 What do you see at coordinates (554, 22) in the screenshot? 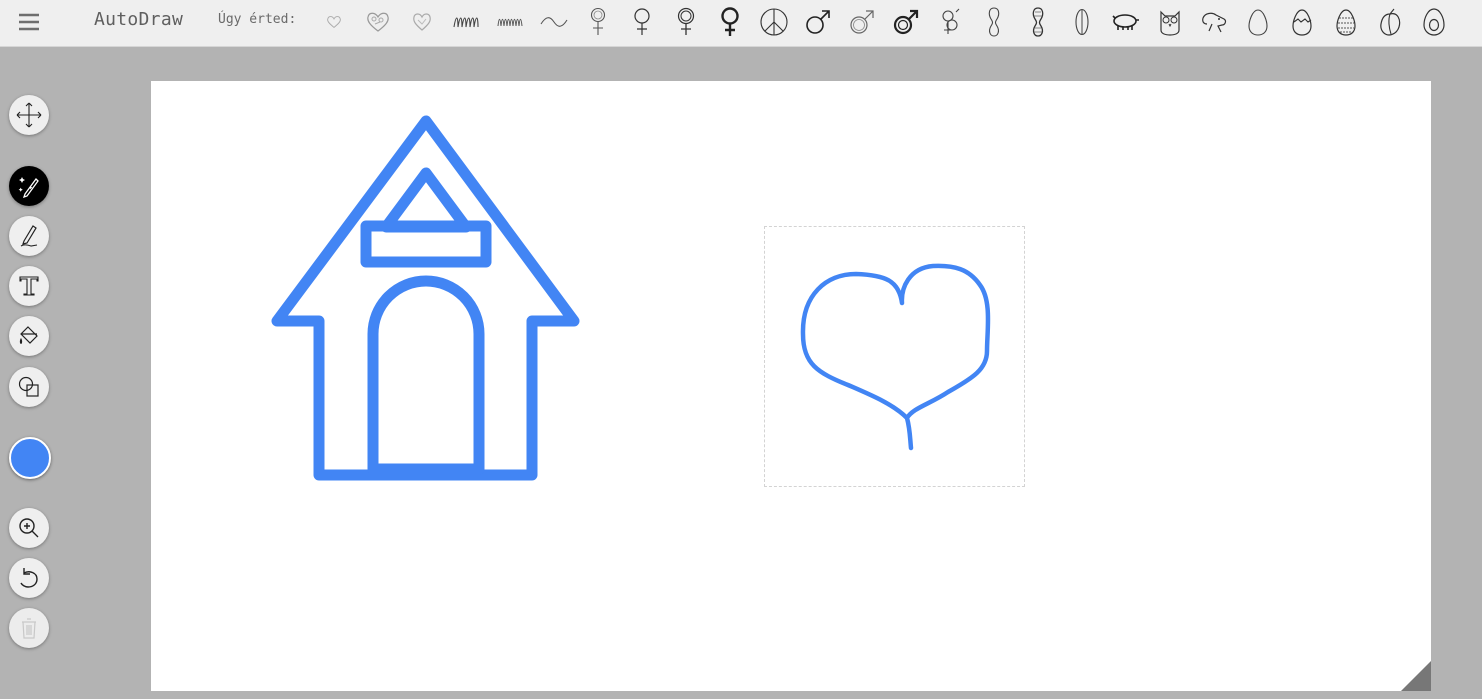
I see `wave-line-icon` at bounding box center [554, 22].